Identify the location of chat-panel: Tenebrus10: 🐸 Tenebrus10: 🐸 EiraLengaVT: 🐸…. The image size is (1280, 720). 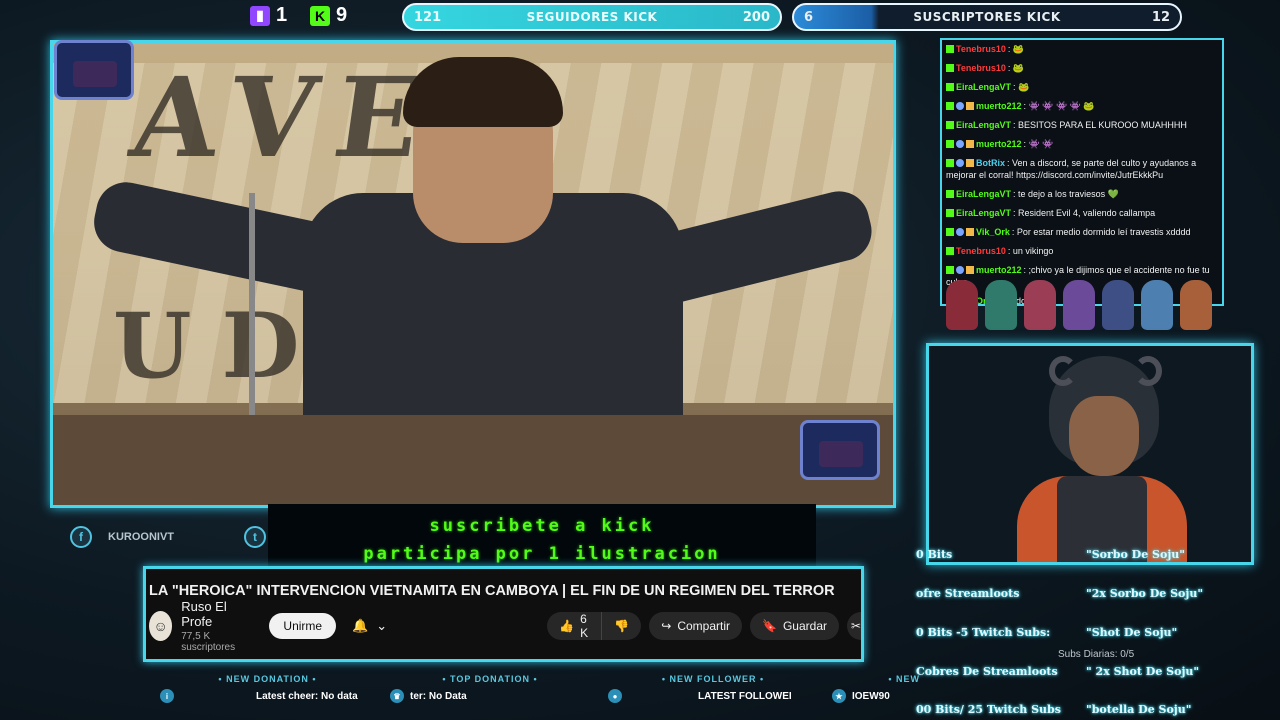
(1082, 172).